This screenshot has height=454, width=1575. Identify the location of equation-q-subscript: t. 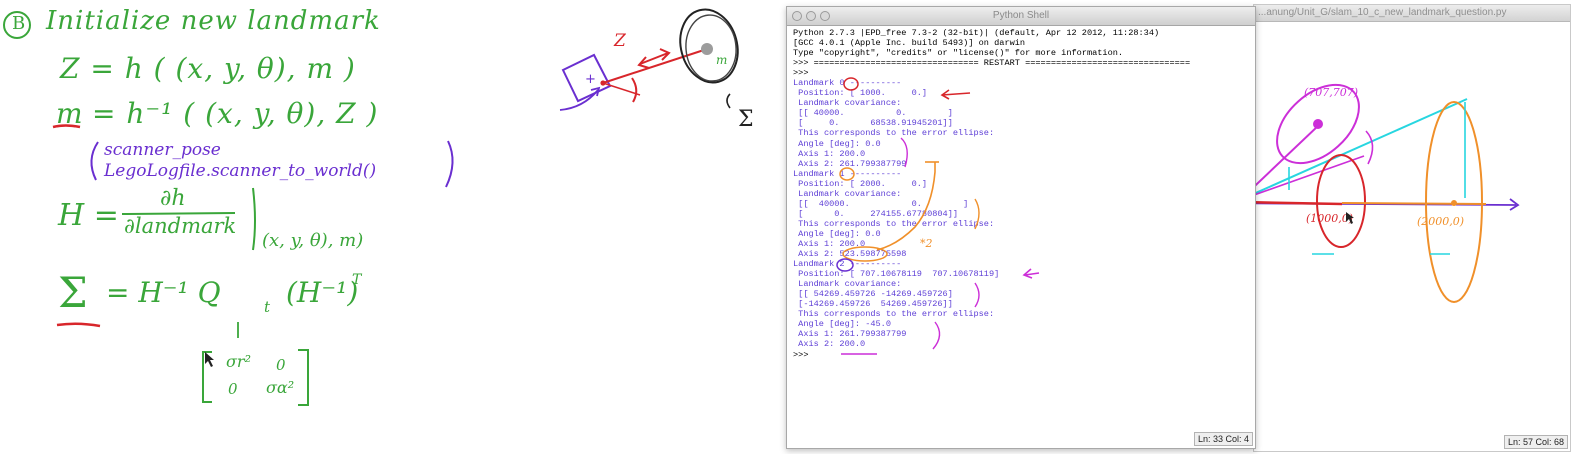
(267, 307).